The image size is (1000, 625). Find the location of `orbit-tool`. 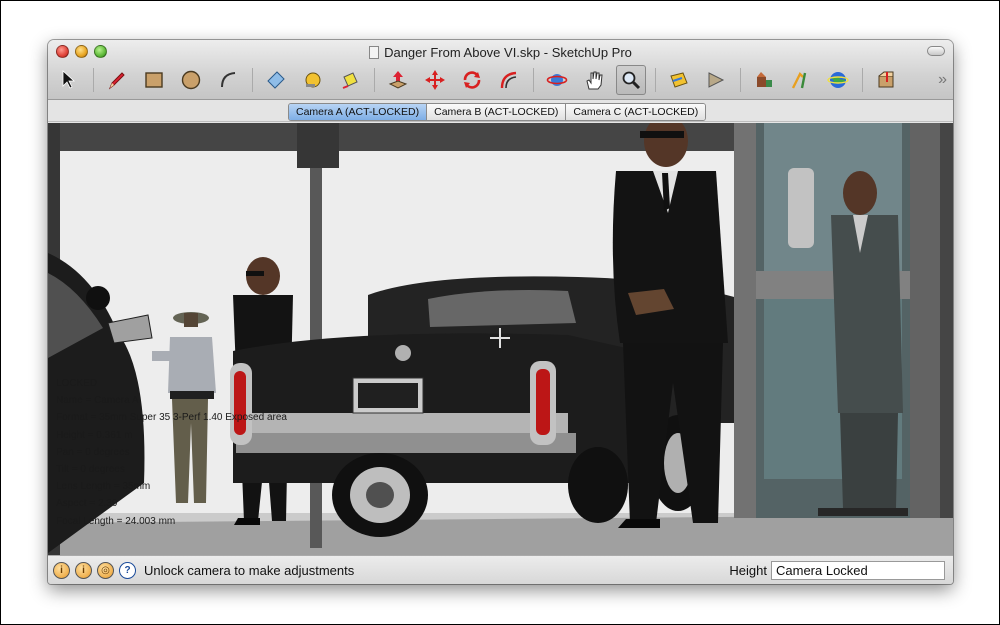

orbit-tool is located at coordinates (557, 80).